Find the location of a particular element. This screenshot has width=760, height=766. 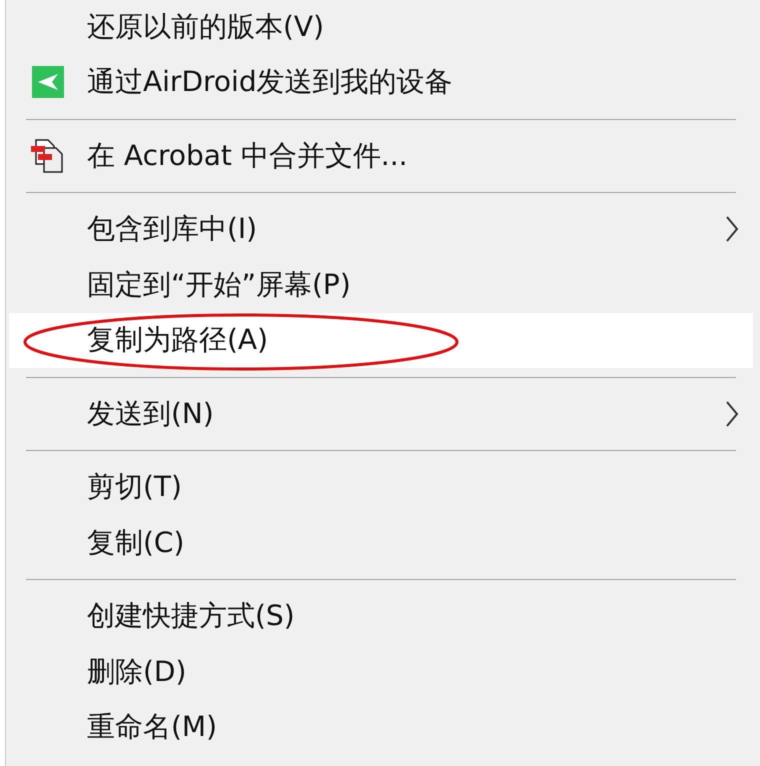

menu-item: 通过AirDroid发送到我的设备 is located at coordinates (381, 82).